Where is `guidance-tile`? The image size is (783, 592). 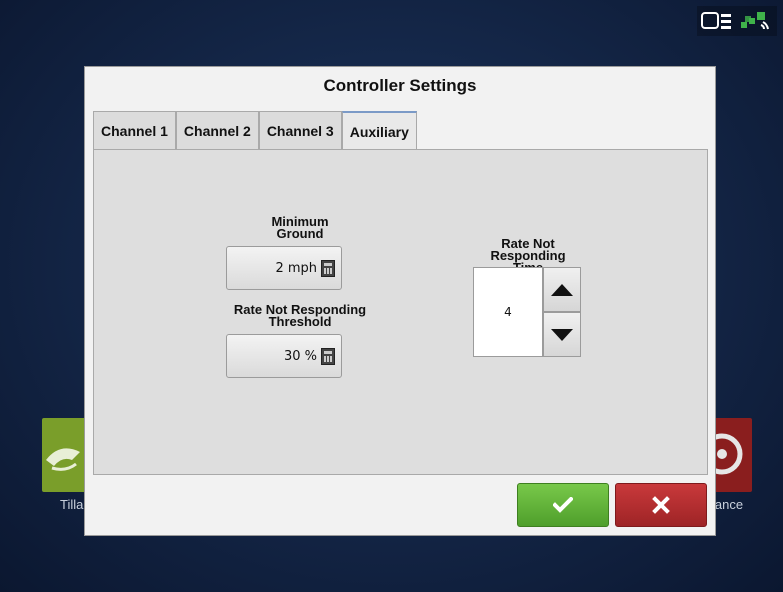
guidance-tile is located at coordinates (726, 455).